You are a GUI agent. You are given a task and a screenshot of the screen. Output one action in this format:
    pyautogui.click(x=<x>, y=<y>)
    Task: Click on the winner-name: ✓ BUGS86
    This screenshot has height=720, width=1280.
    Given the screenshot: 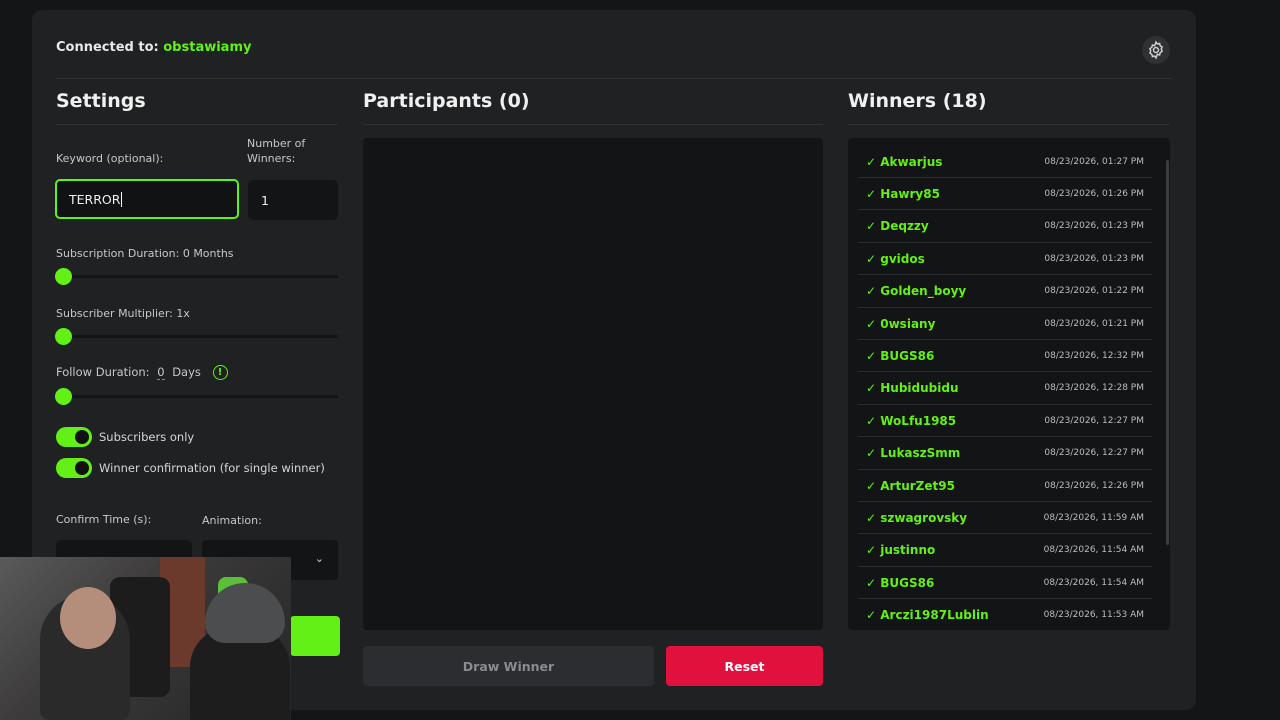 What is the action you would take?
    pyautogui.click(x=900, y=356)
    